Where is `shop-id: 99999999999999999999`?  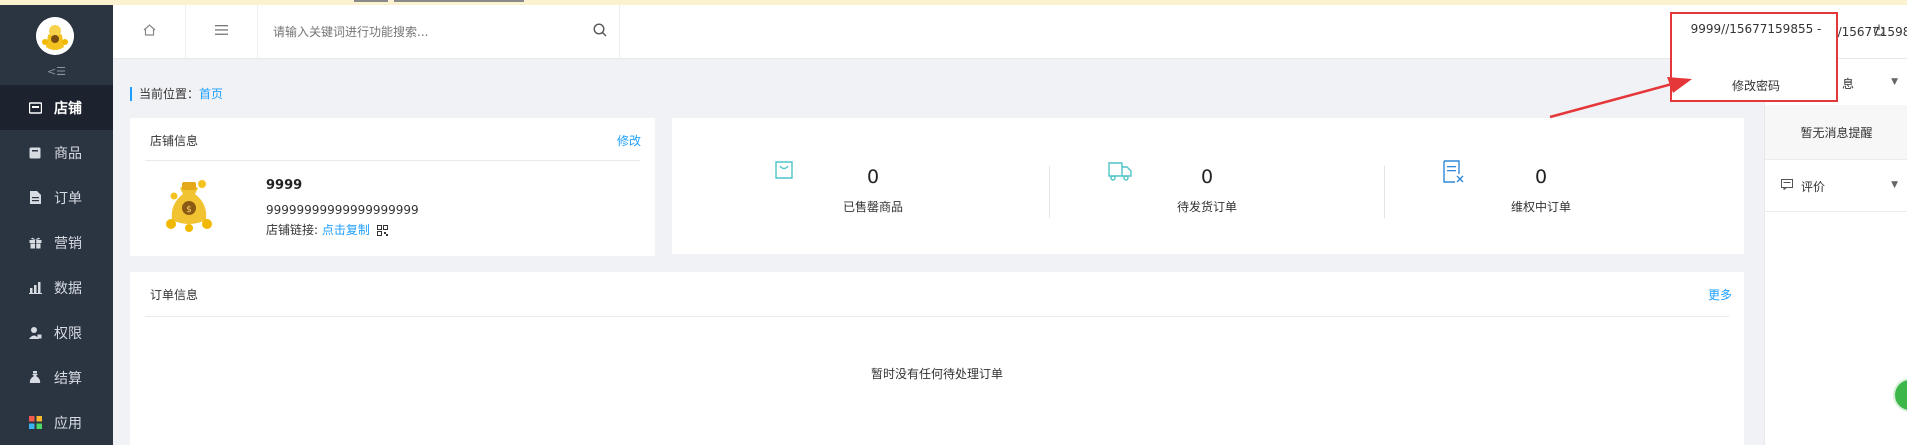 shop-id: 99999999999999999999 is located at coordinates (342, 210).